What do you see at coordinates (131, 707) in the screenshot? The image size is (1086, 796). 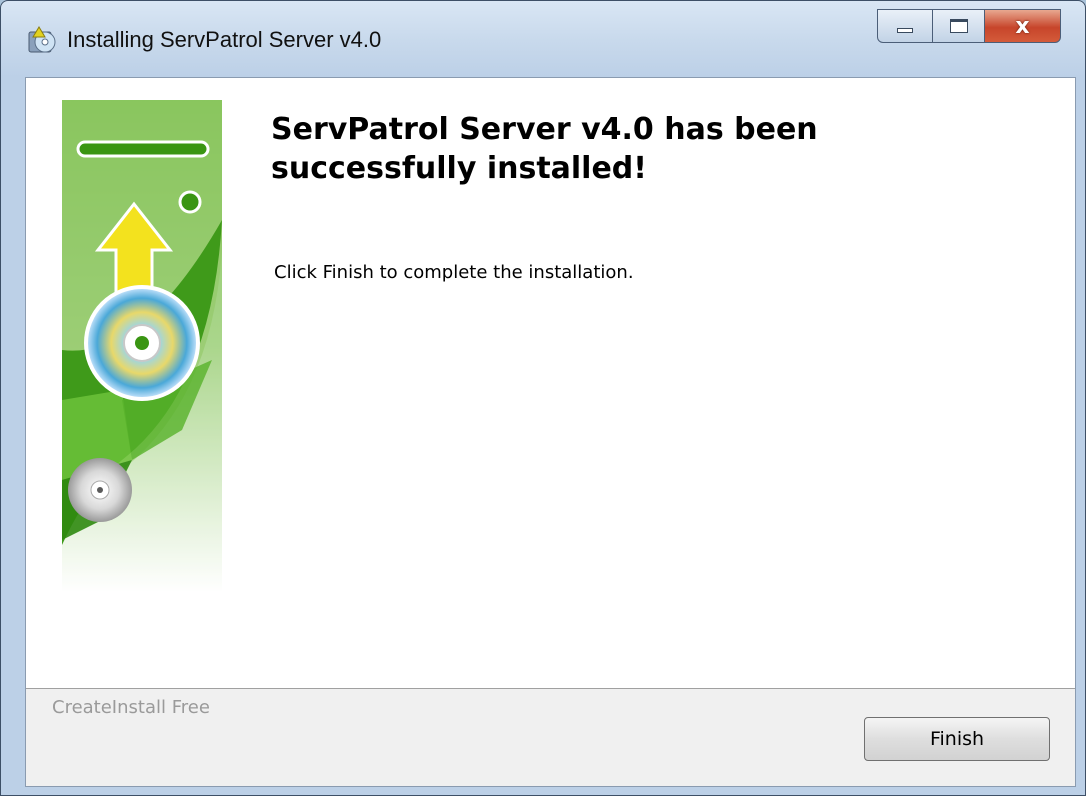 I see `createinstall-brand-label: CreateInstall Free` at bounding box center [131, 707].